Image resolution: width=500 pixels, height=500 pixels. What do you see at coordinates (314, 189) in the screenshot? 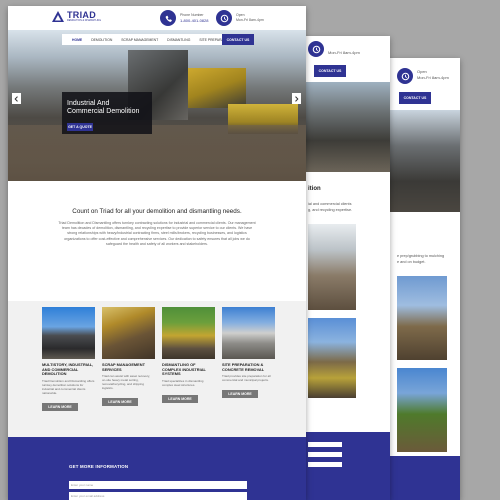
I see `section-heading: ition` at bounding box center [314, 189].